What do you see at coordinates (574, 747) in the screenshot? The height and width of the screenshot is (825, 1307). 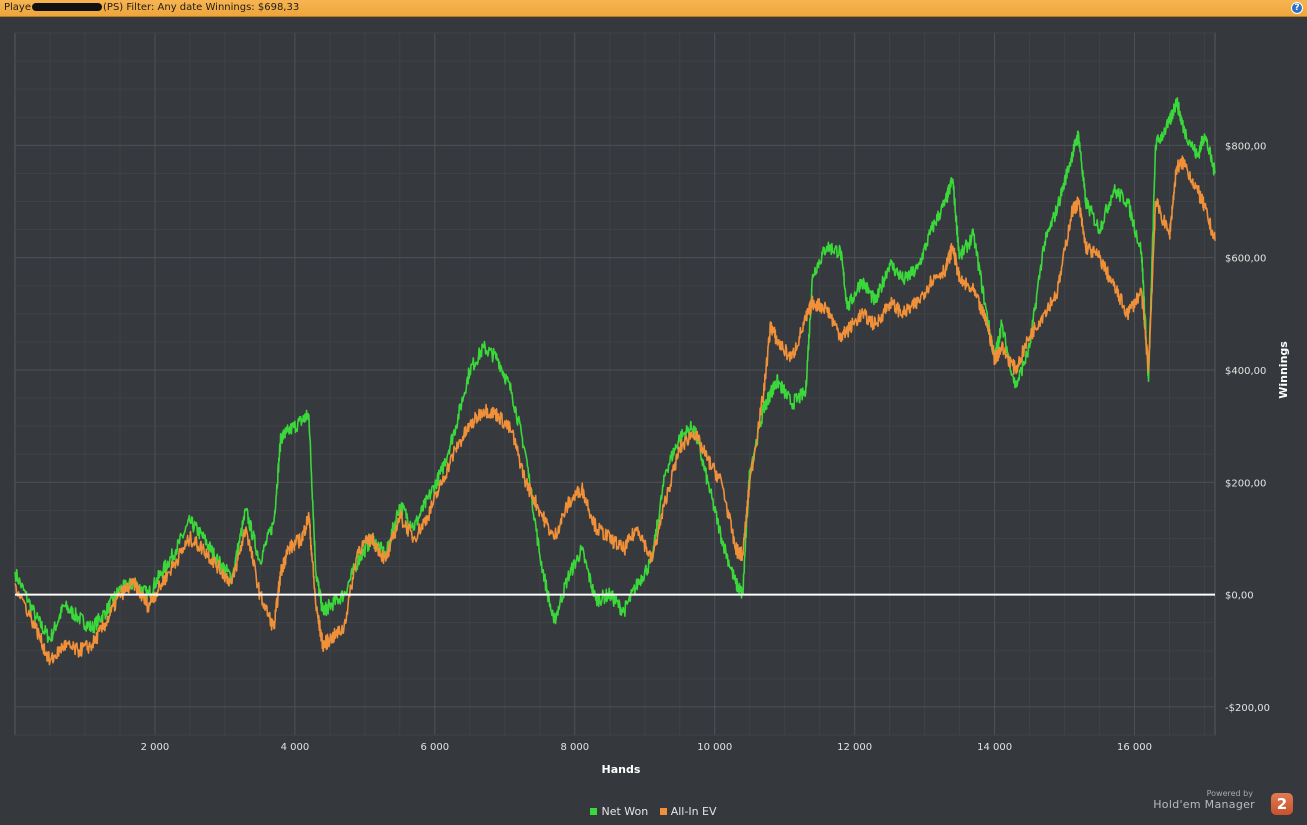 I see `x-tick-label: 8 000` at bounding box center [574, 747].